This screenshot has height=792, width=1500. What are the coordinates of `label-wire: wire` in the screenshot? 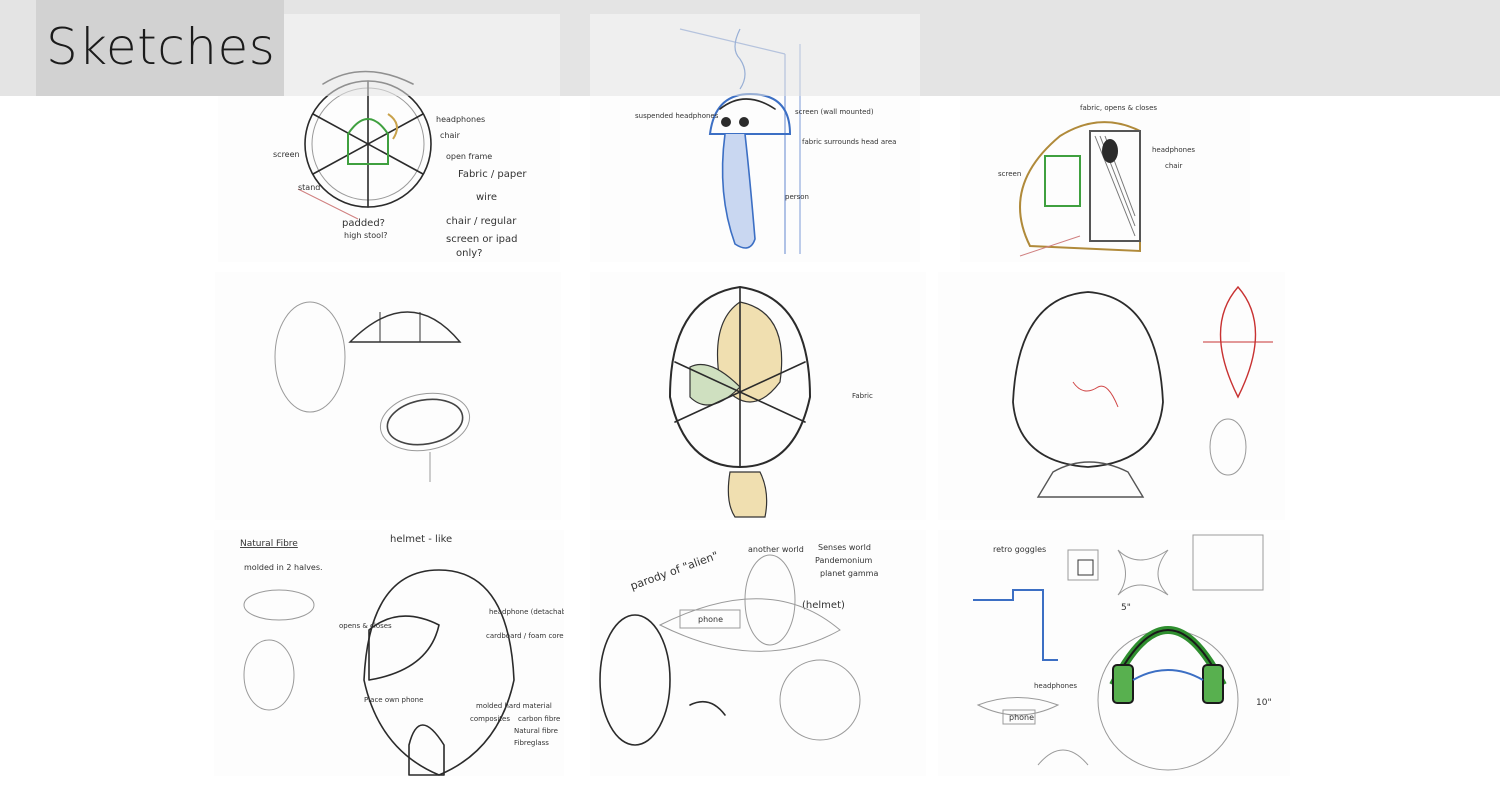 It's located at (486, 197).